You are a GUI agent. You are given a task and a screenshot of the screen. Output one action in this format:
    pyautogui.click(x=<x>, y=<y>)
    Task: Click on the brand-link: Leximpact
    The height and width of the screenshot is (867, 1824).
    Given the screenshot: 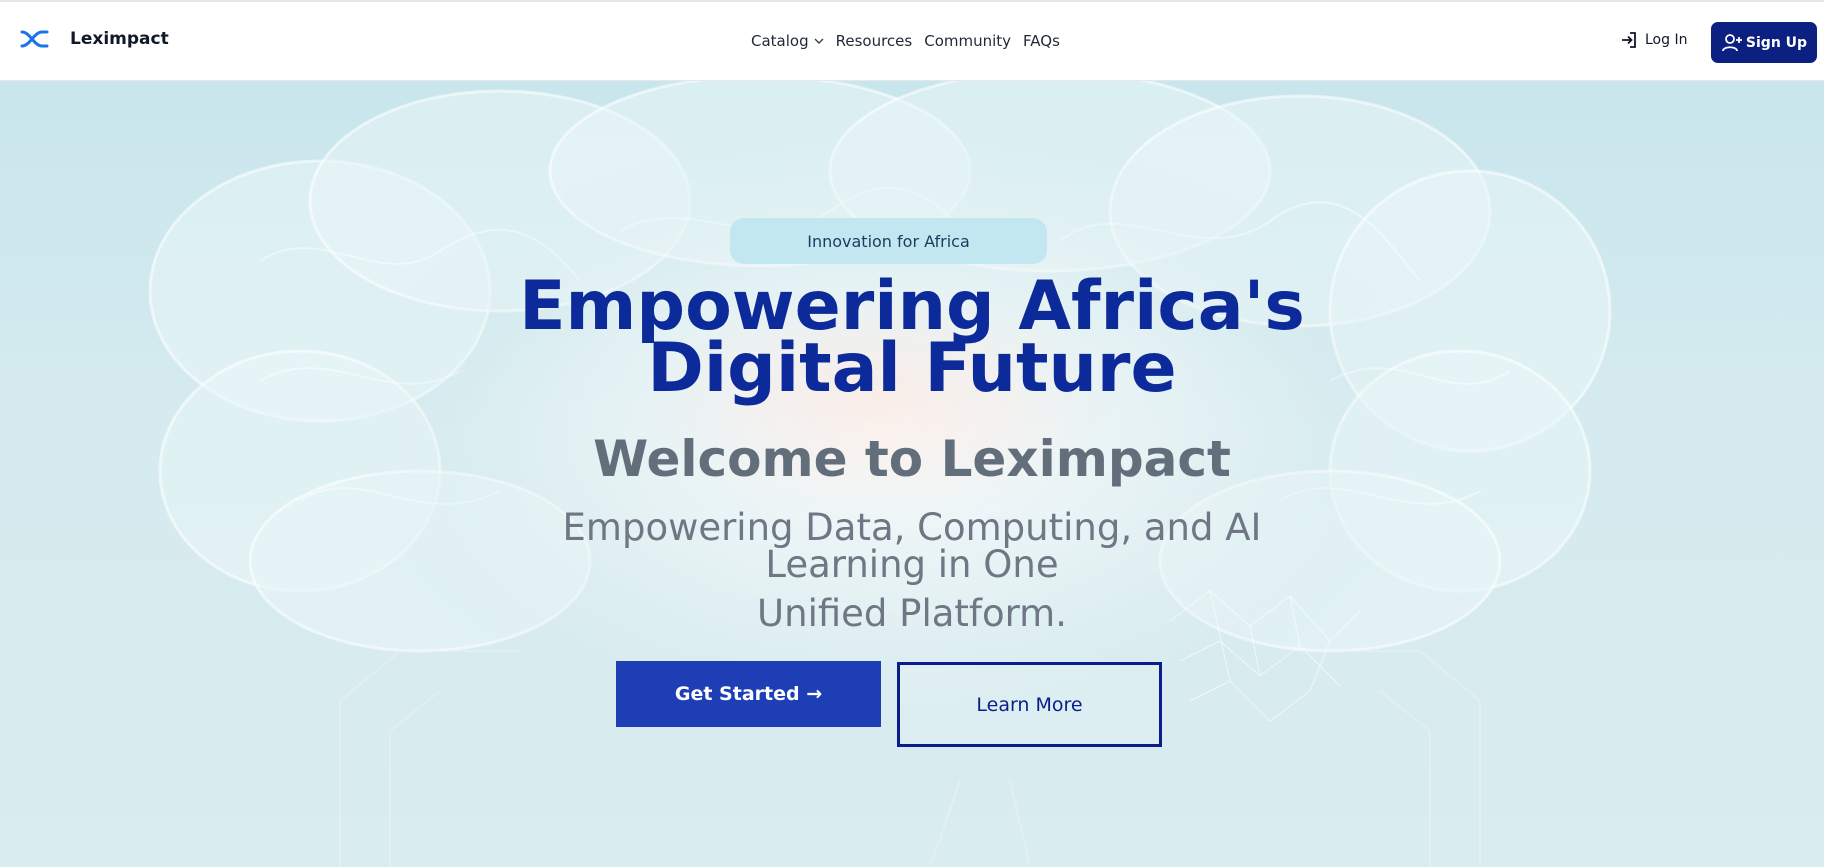 What is the action you would take?
    pyautogui.click(x=94, y=39)
    